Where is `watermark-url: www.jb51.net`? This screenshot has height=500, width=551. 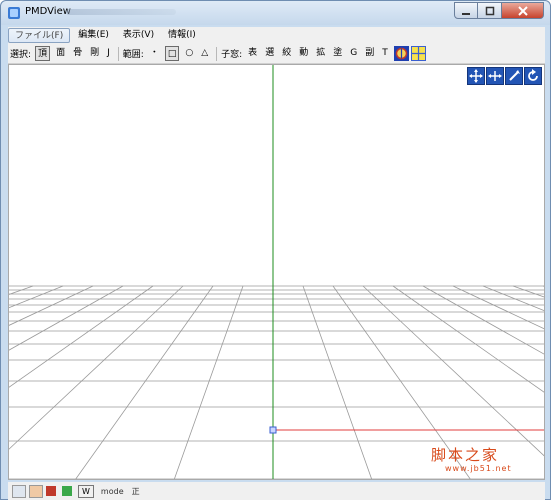 watermark-url: www.jb51.net is located at coordinates (478, 468).